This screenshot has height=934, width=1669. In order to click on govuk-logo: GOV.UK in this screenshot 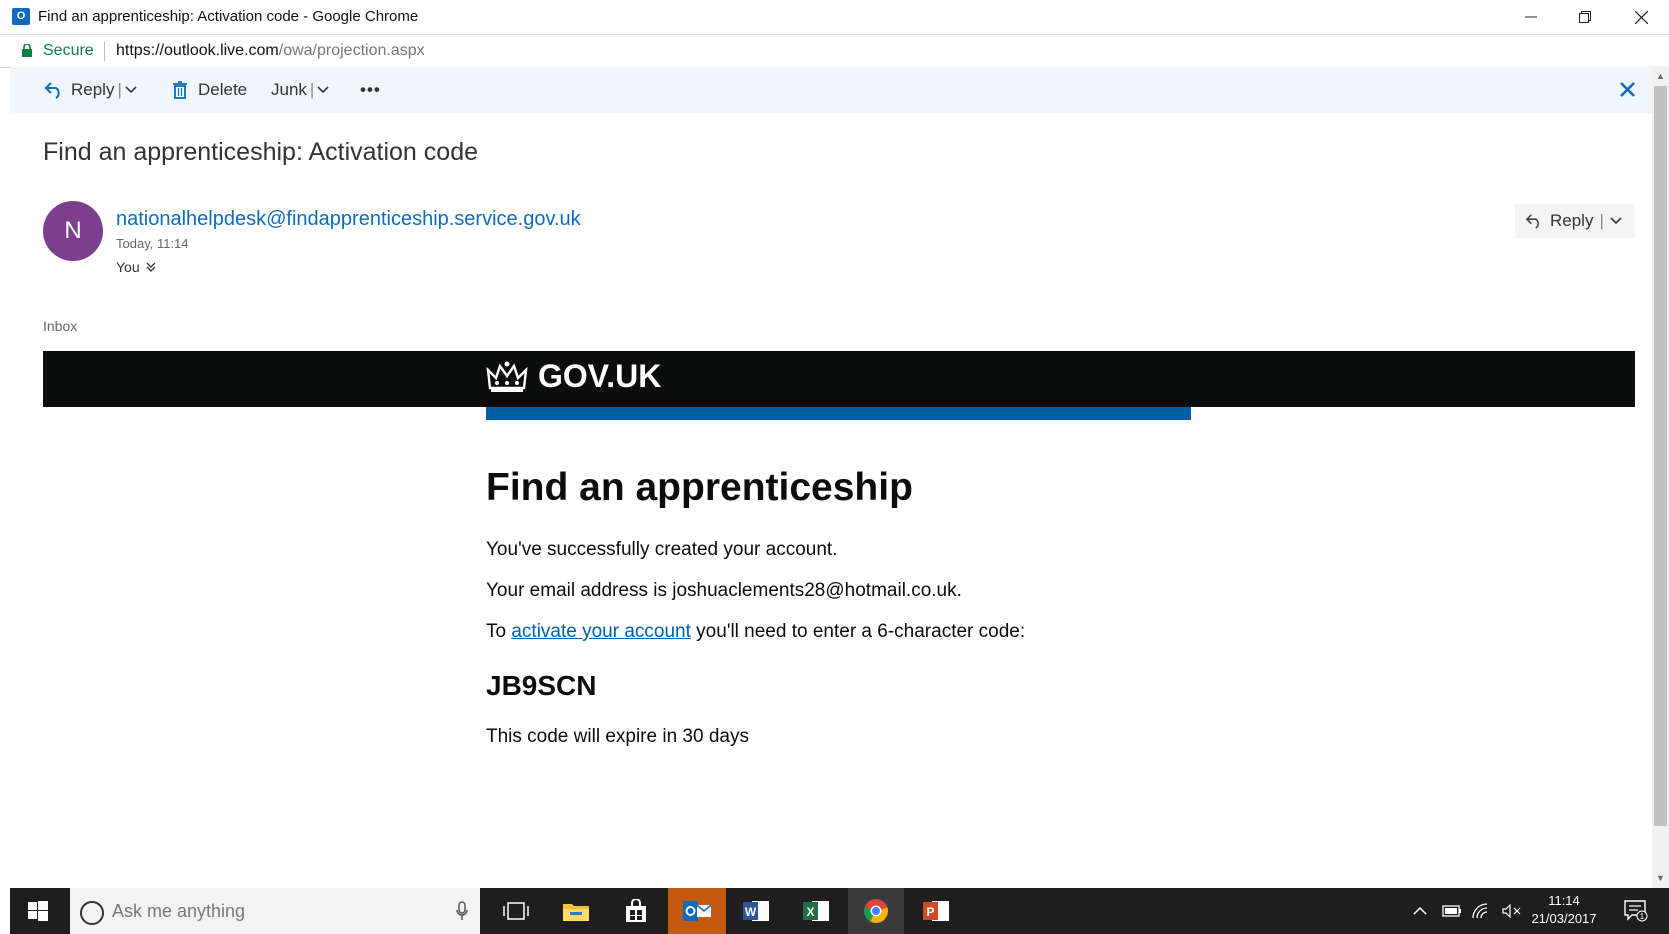, I will do `click(573, 376)`.